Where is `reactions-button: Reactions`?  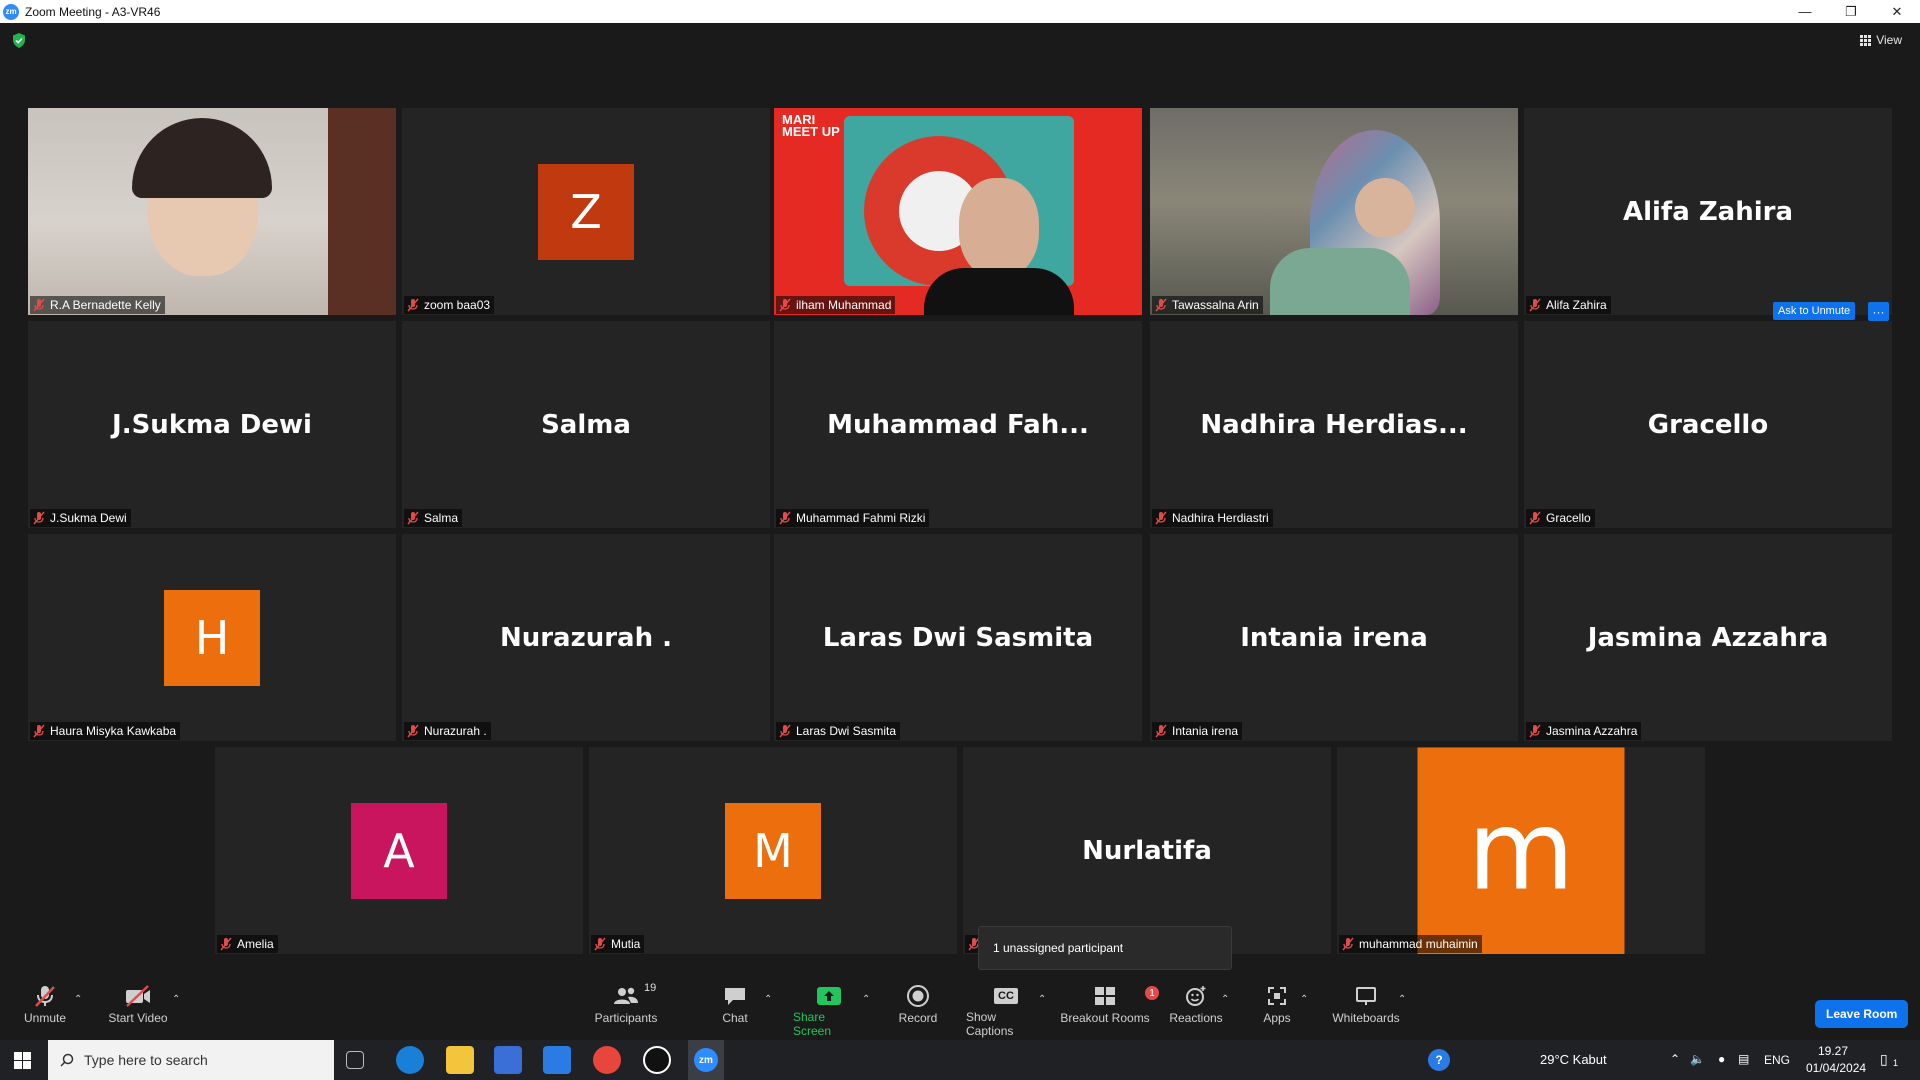
reactions-button: Reactions is located at coordinates (1196, 1010).